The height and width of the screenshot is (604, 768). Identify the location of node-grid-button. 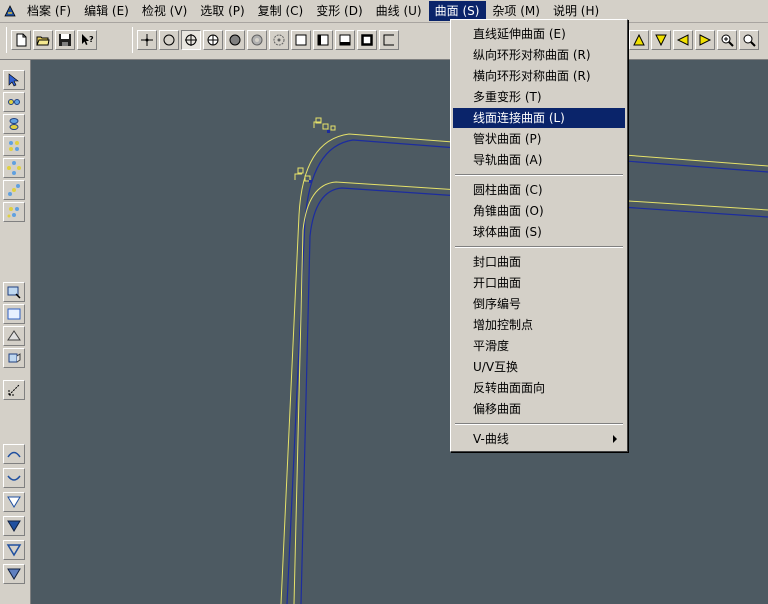
(14, 146).